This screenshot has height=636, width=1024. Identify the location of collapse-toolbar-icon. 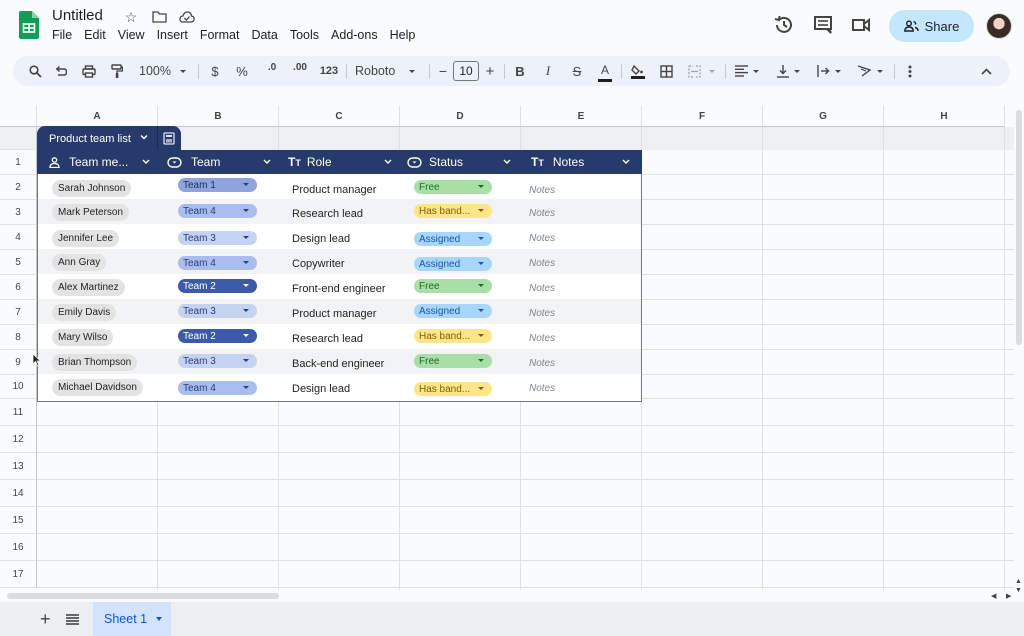
(986, 71).